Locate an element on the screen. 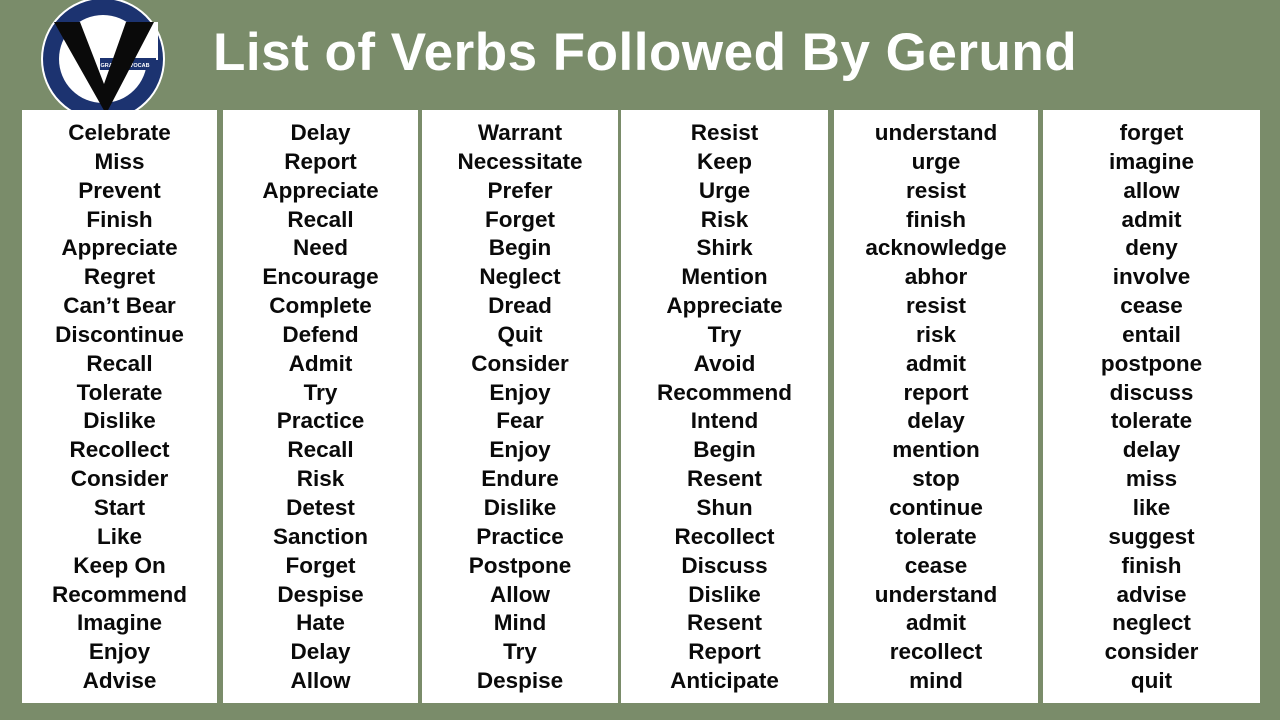  verb-item: Keep is located at coordinates (724, 161).